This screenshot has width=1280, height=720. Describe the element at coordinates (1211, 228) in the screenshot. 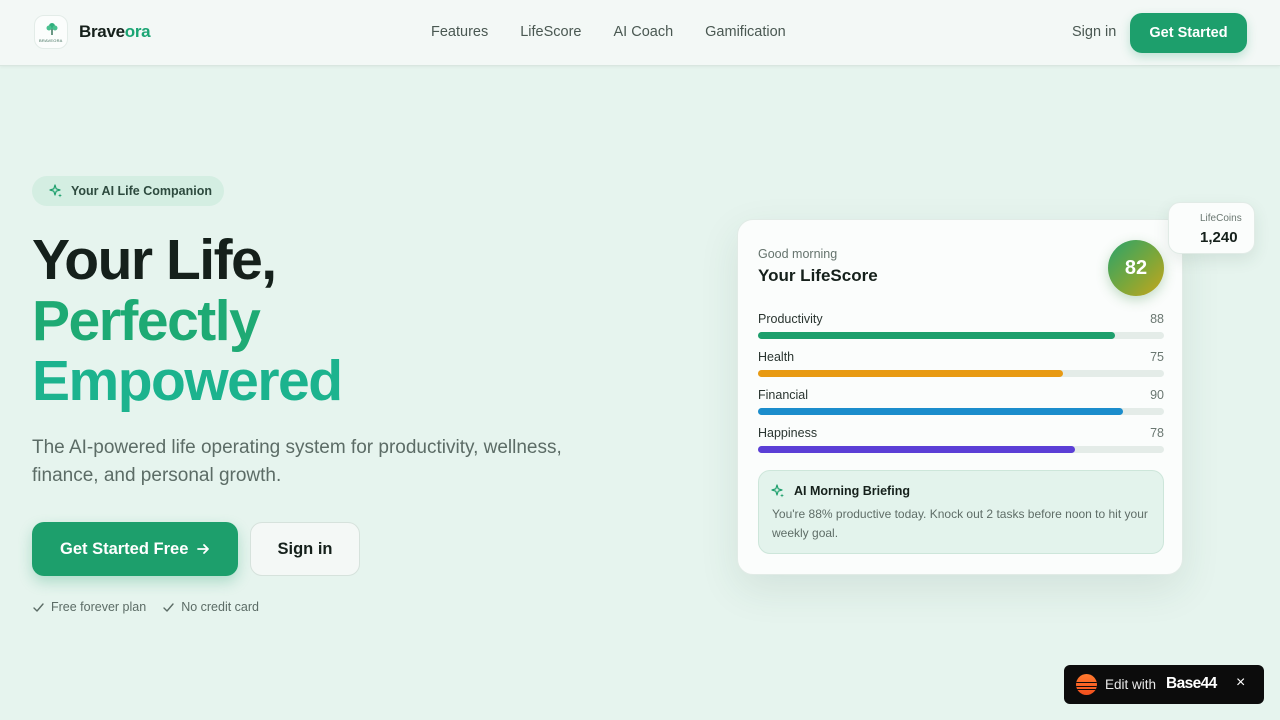

I see `lifecoins-card: LifeCoins 1,240` at that location.